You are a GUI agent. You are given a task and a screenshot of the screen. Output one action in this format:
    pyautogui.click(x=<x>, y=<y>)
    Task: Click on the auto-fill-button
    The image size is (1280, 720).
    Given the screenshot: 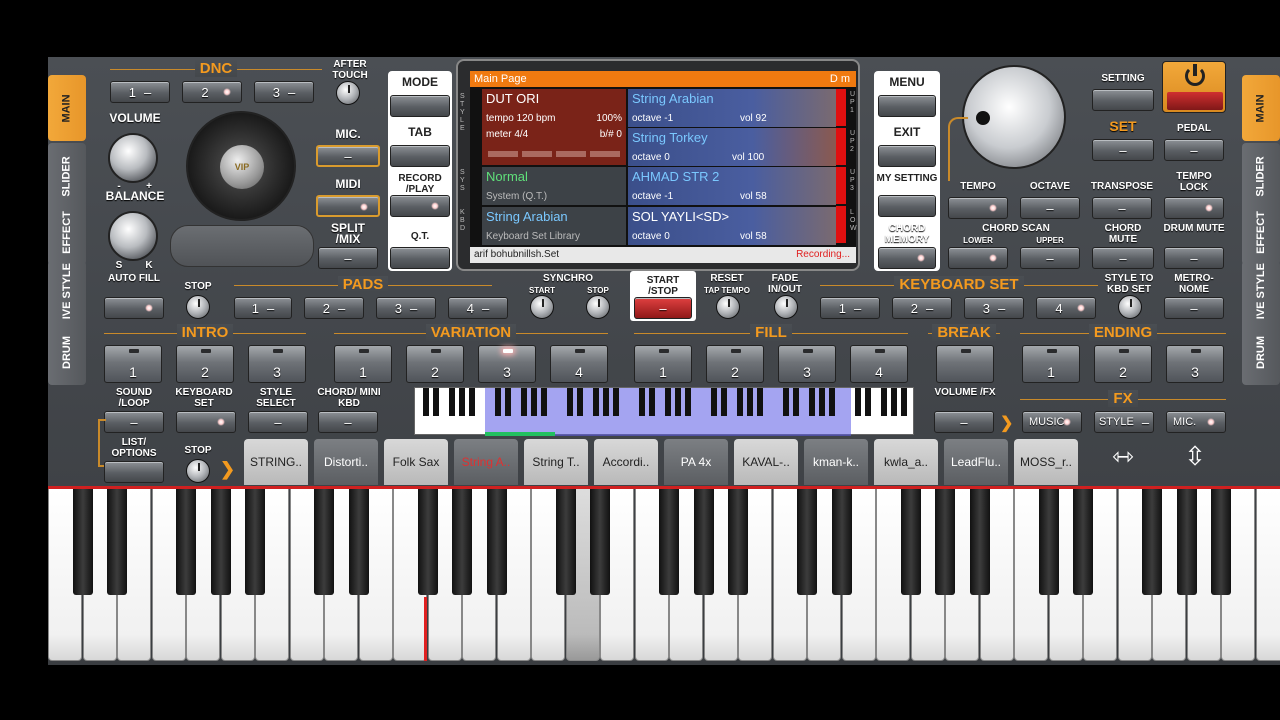 What is the action you would take?
    pyautogui.click(x=134, y=308)
    